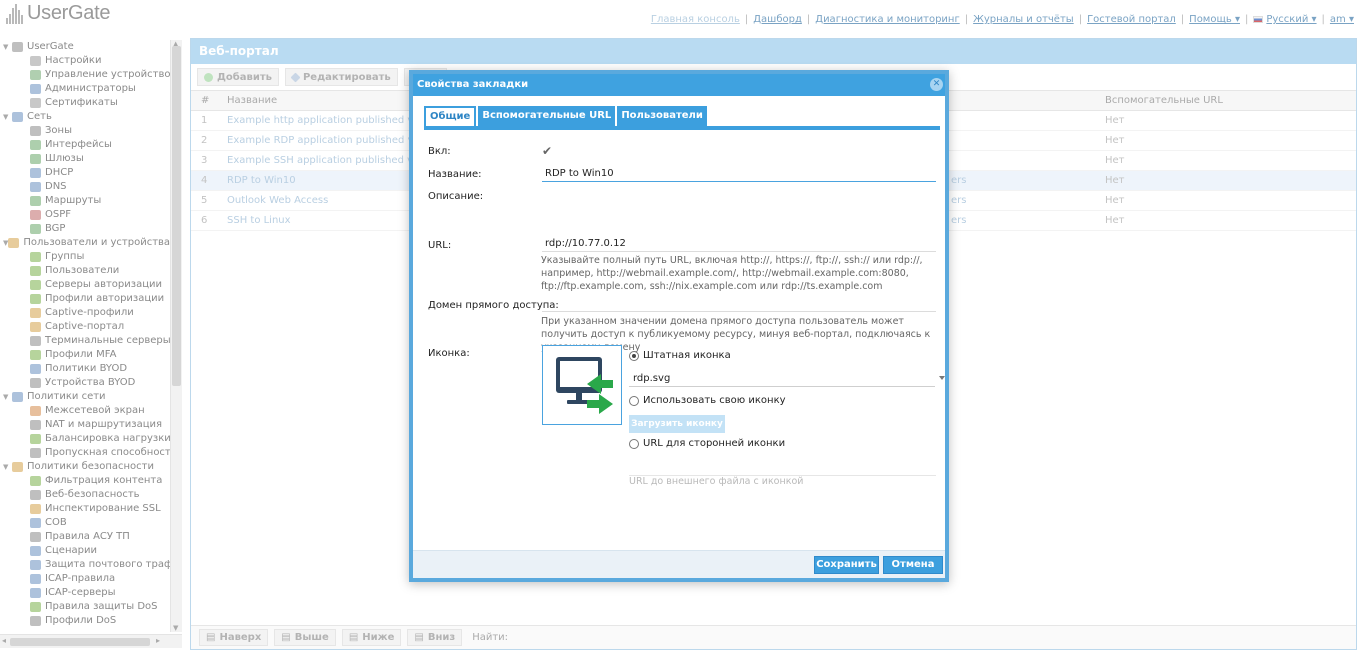  Describe the element at coordinates (85, 131) in the screenshot. I see `sidebar-item: Зоны` at that location.